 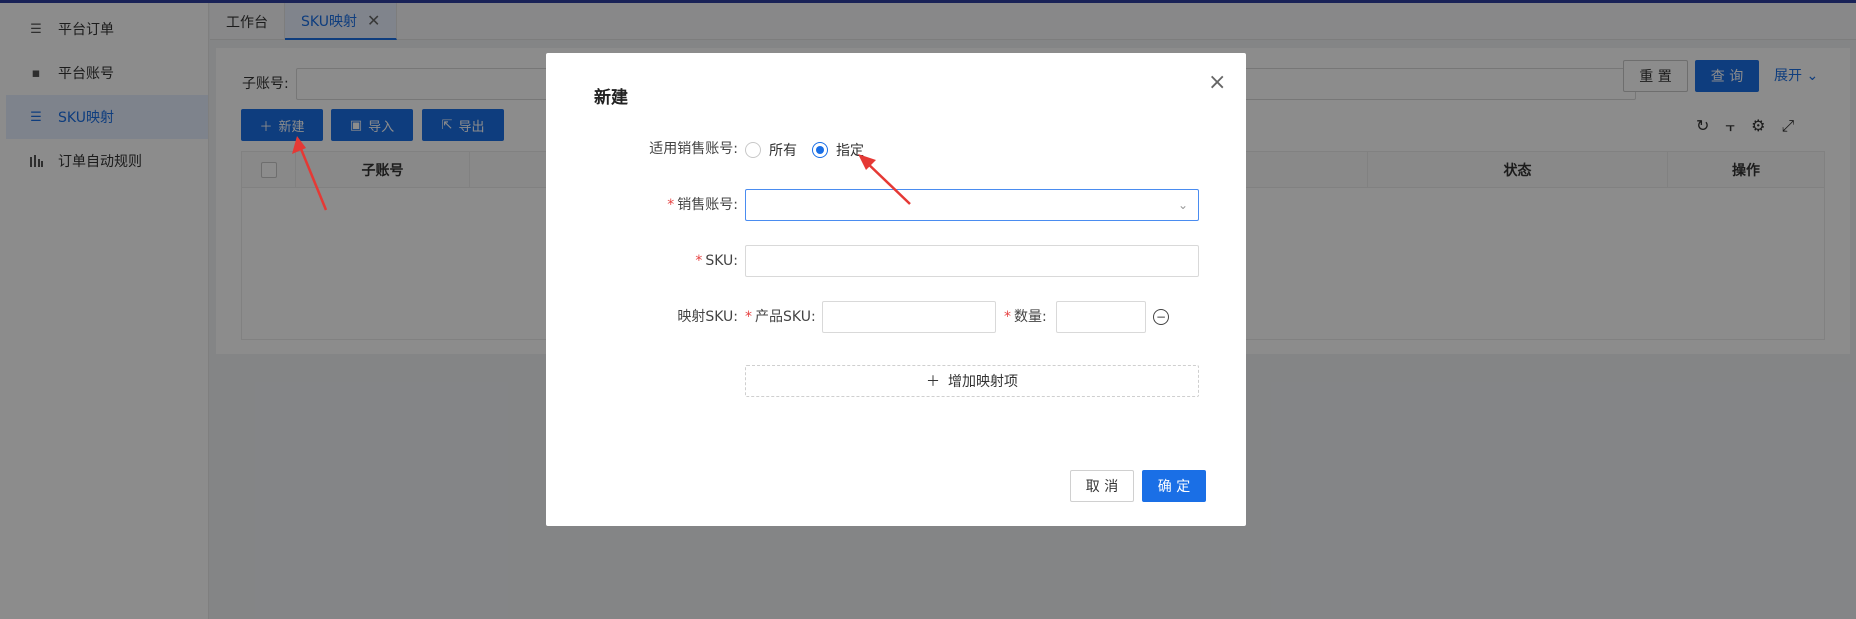 I want to click on product-sku-label: * 产品SKU:, so click(x=780, y=317).